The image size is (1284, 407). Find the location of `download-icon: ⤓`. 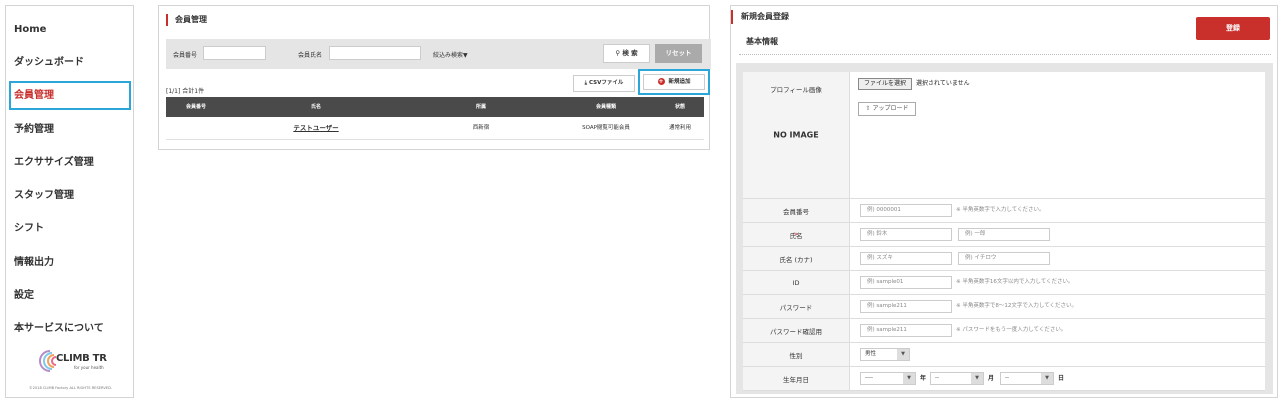

download-icon: ⤓ is located at coordinates (586, 83).